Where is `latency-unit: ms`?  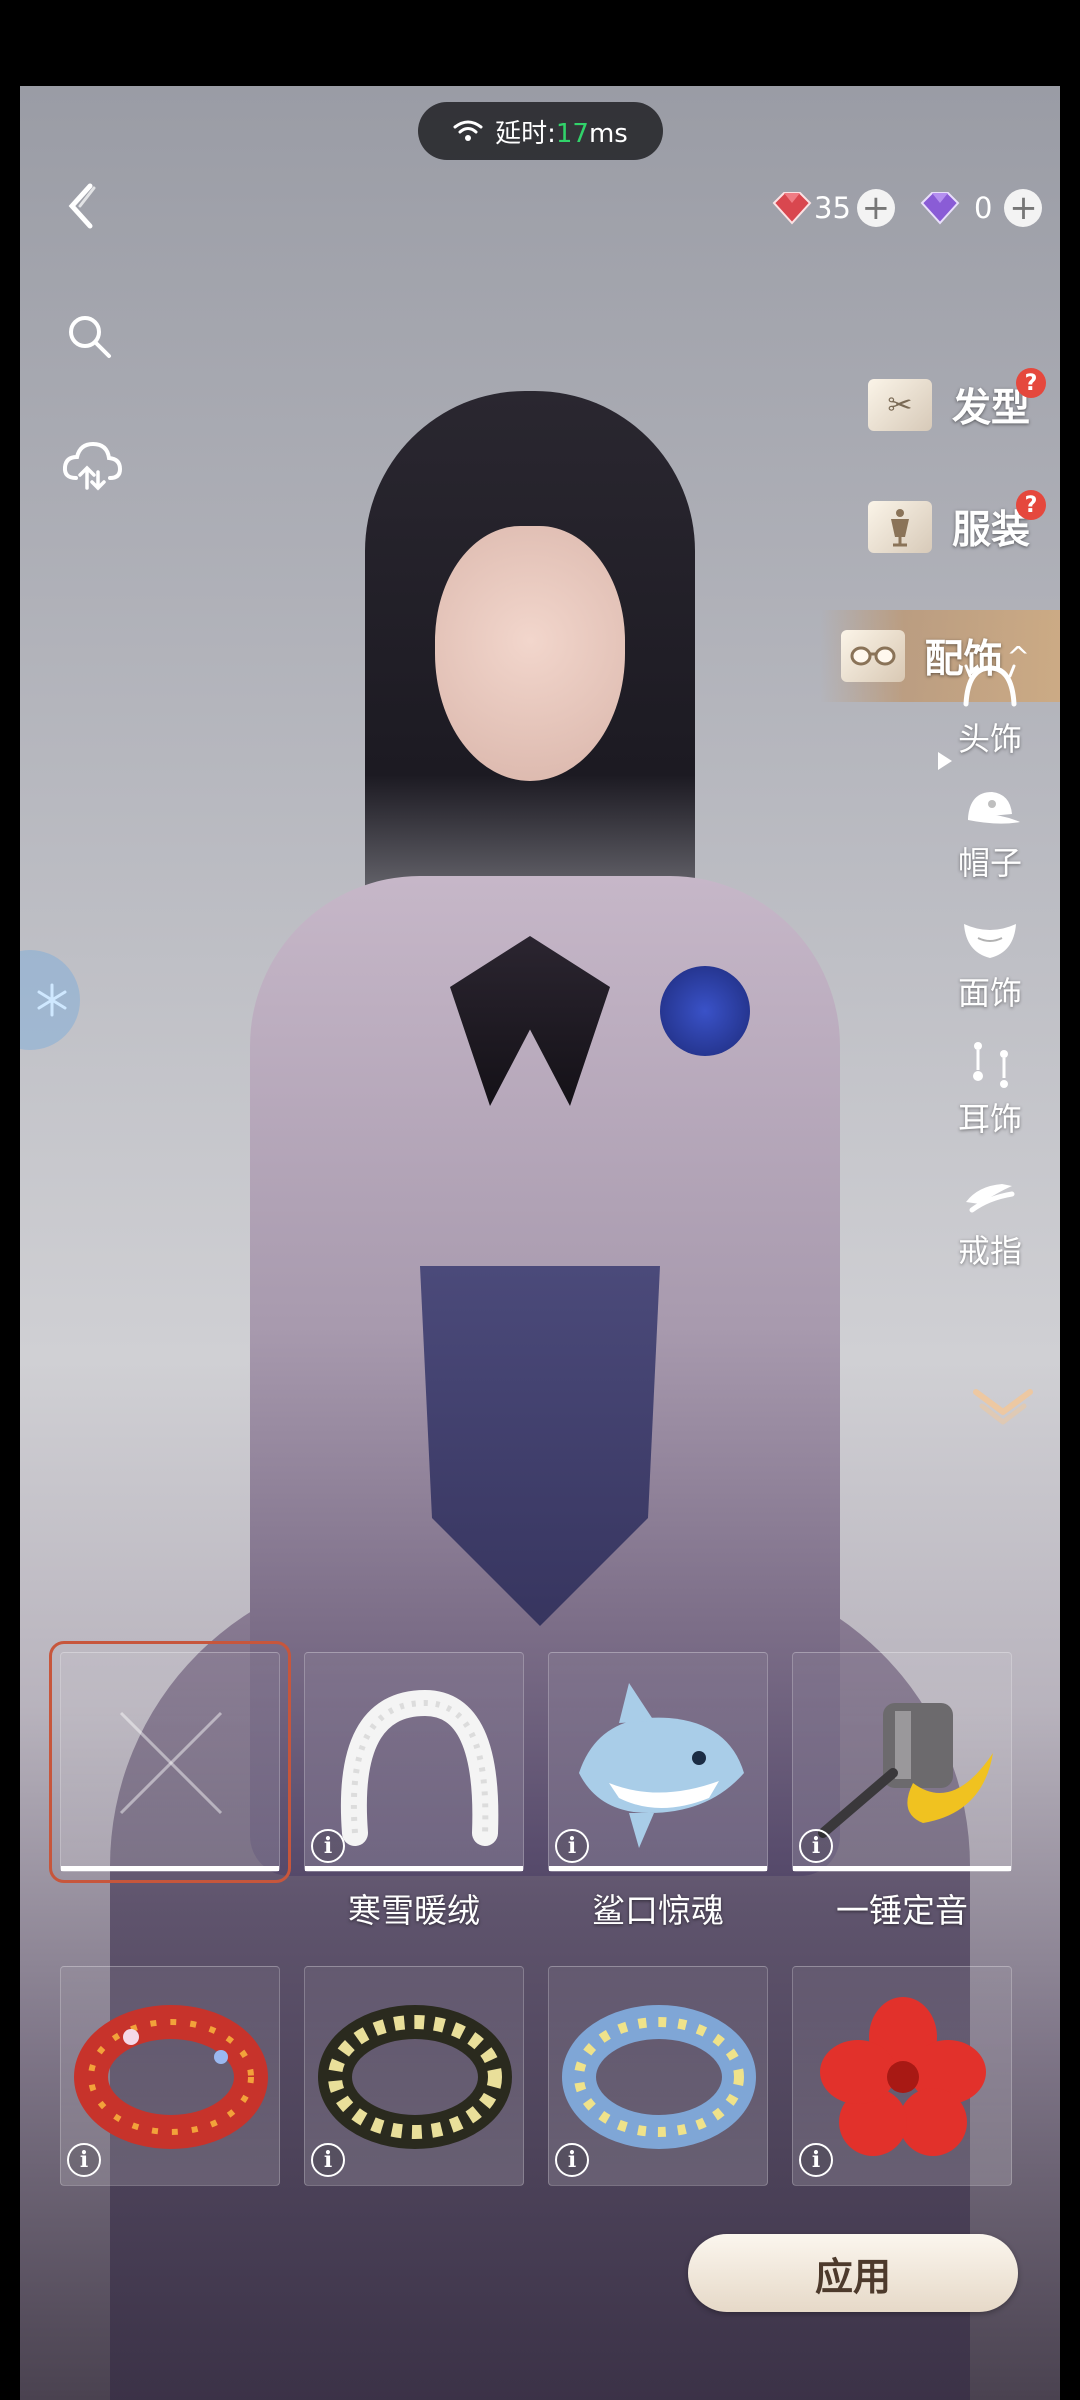
latency-unit: ms is located at coordinates (608, 133).